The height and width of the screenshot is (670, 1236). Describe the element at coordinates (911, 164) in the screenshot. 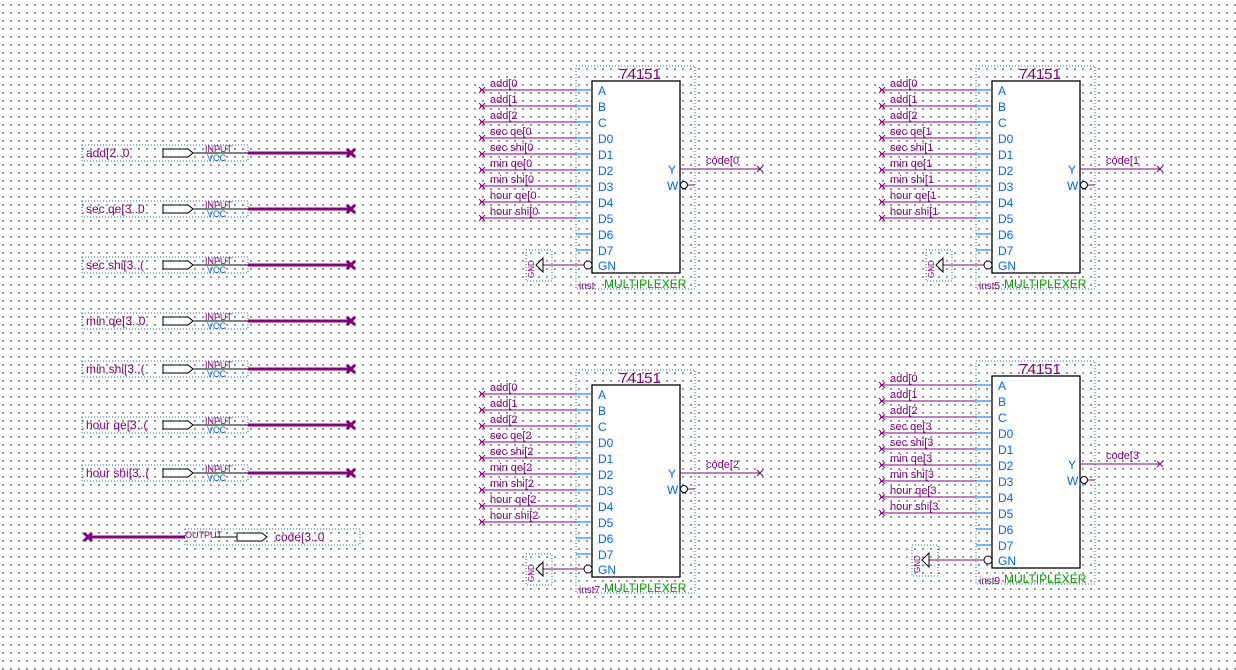

I see `net-label: min qe[1` at that location.